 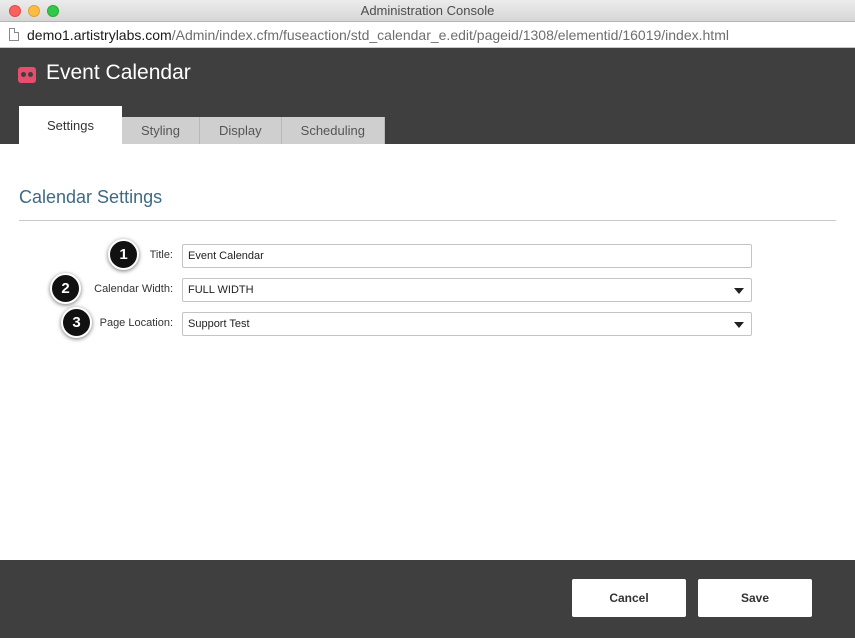 I want to click on footer-bar: Cancel Save, so click(x=427, y=599).